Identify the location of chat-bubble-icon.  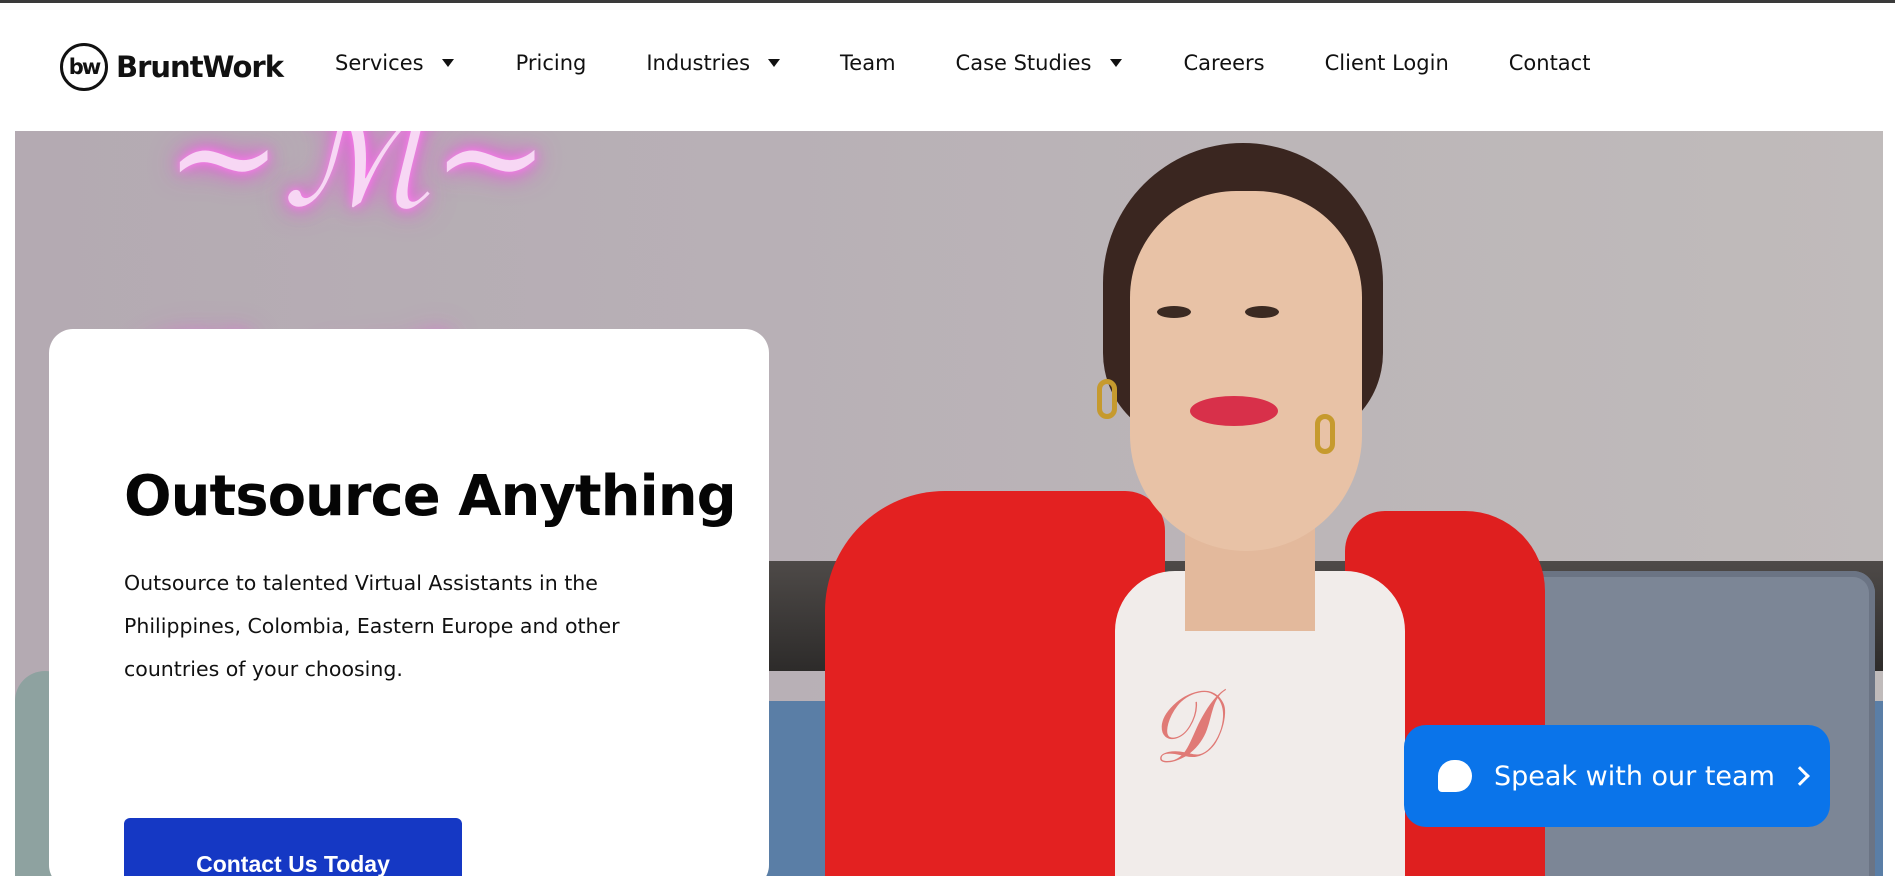
(1455, 776).